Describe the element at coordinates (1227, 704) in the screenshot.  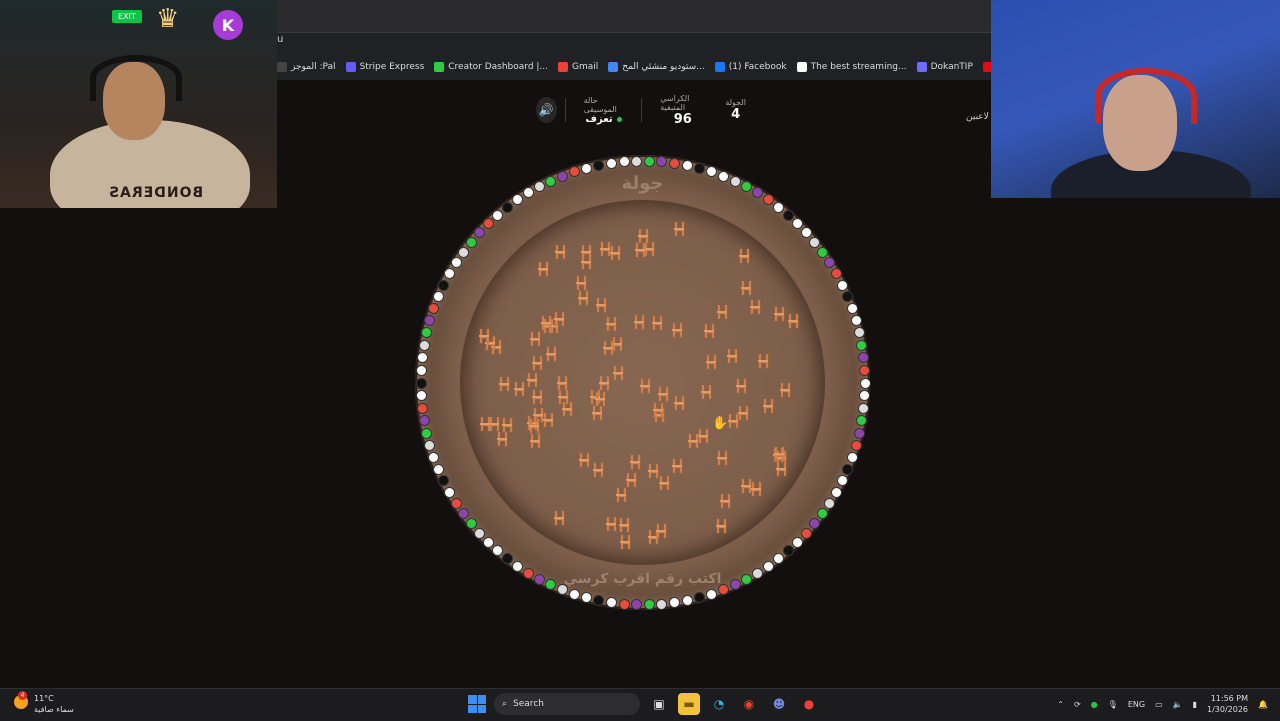
I see `clock: 11:56 PM 1/30/2026` at that location.